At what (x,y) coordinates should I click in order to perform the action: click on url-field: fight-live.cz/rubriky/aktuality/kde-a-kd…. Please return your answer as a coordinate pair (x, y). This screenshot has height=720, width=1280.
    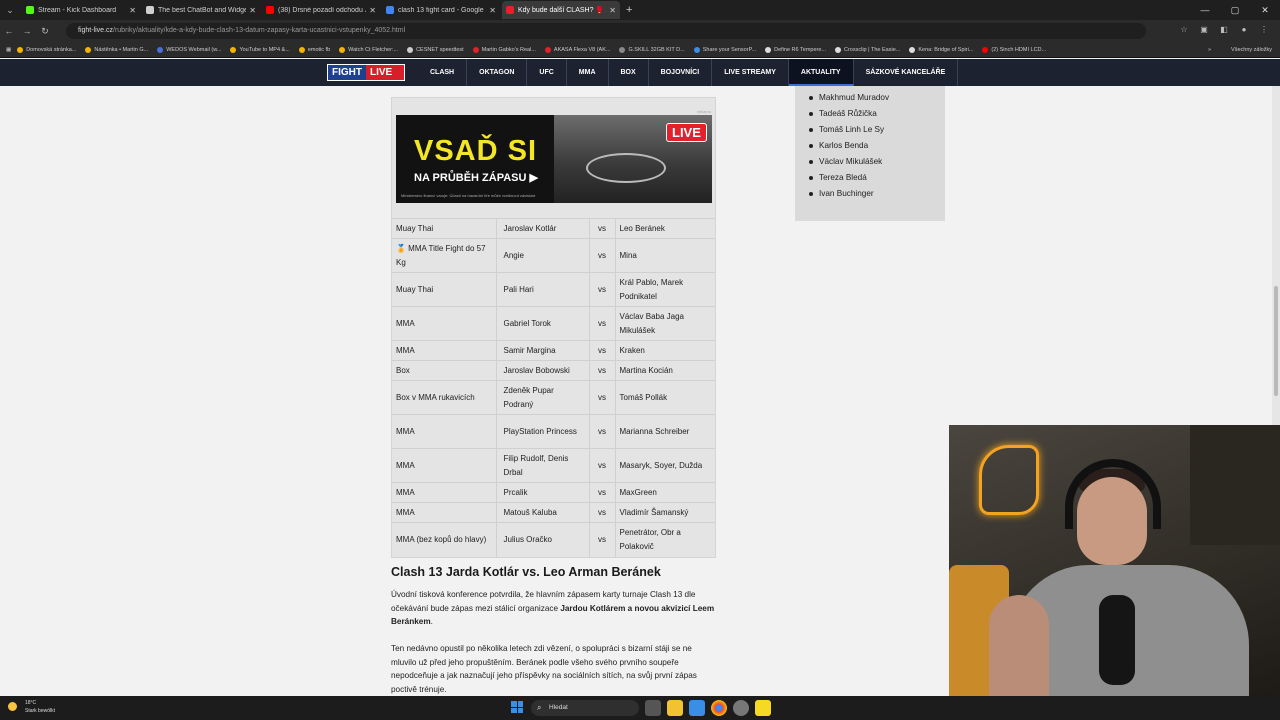
    Looking at the image, I should click on (606, 31).